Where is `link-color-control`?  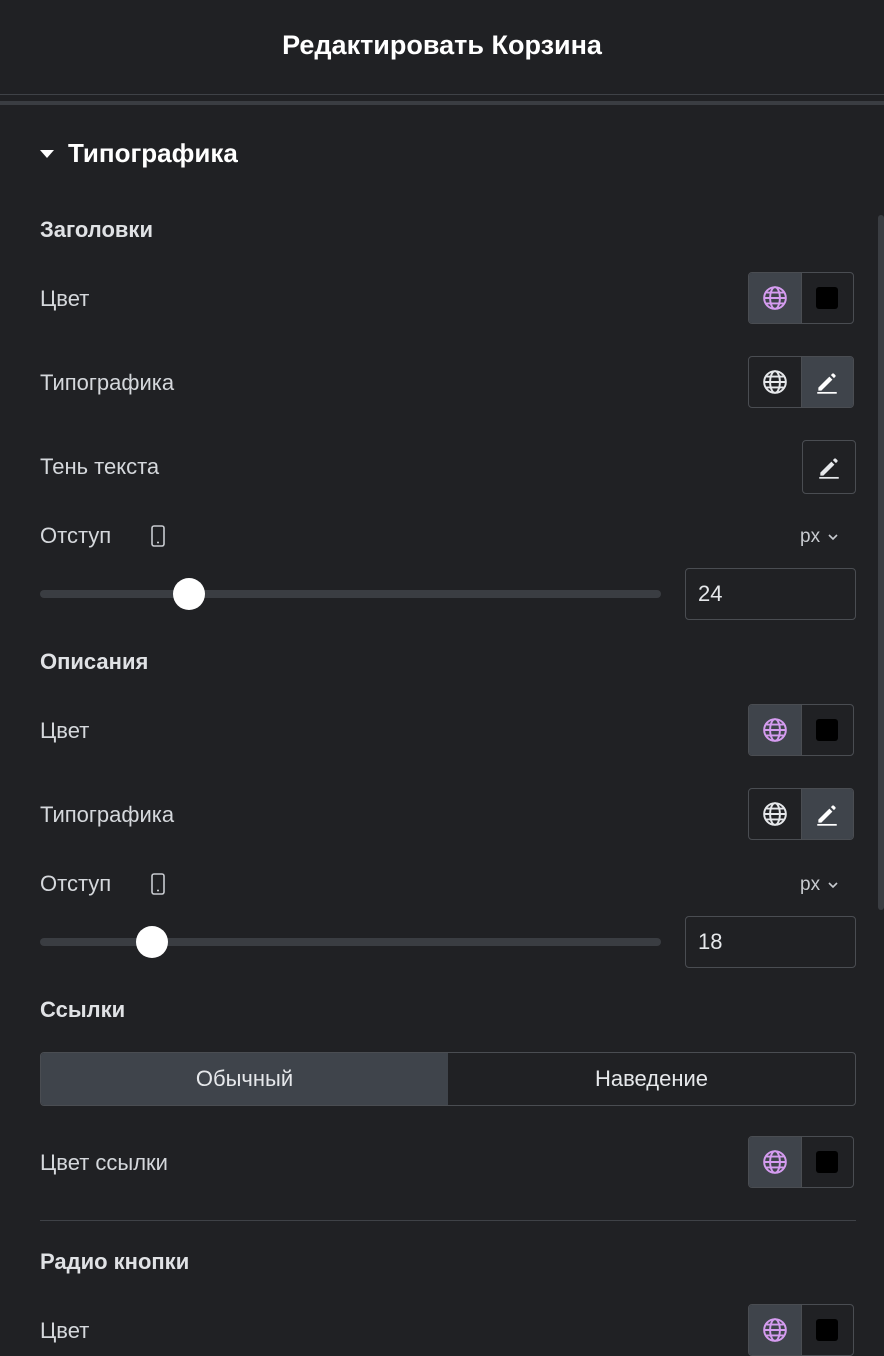
link-color-control is located at coordinates (801, 1162).